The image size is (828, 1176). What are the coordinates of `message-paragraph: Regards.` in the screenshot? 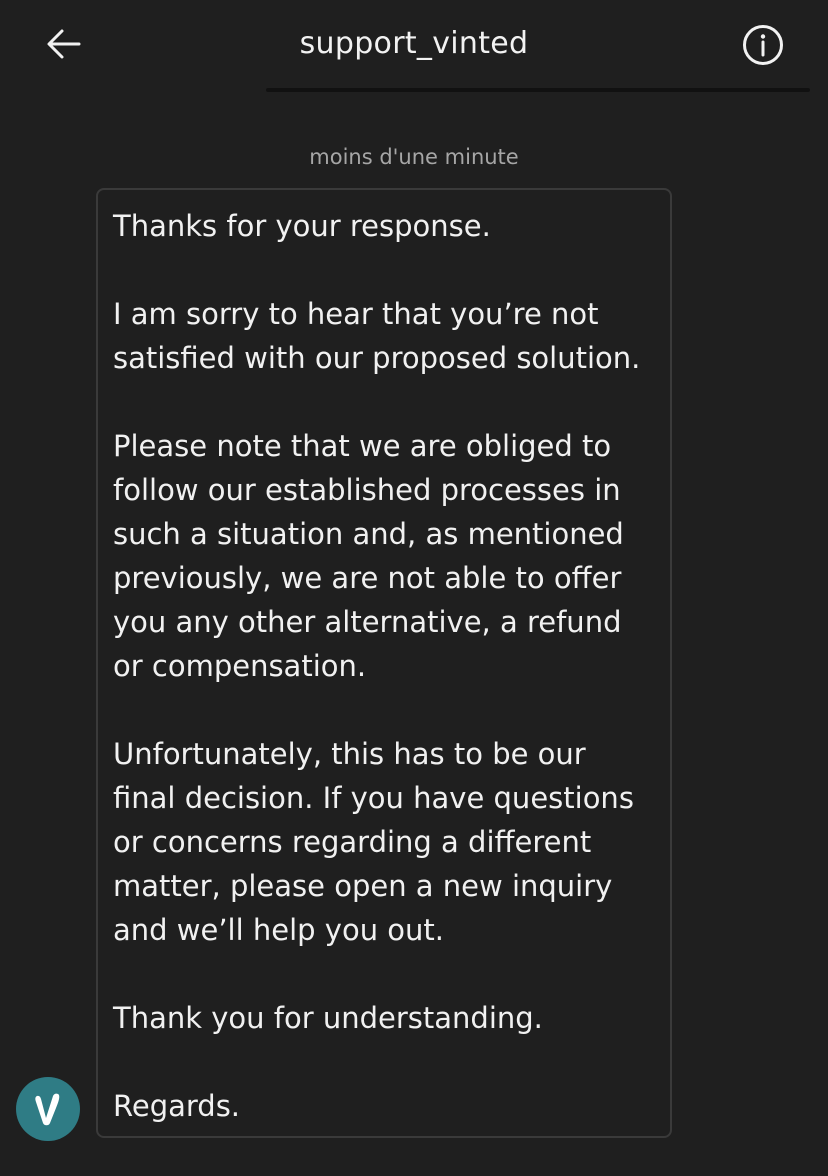 It's located at (177, 1106).